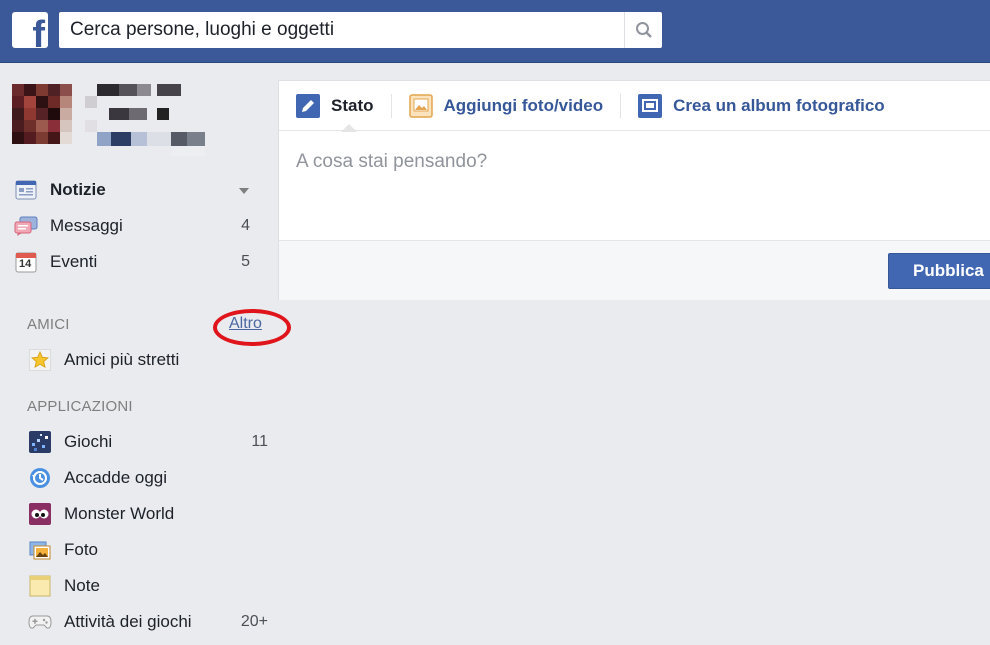 This screenshot has height=645, width=990. I want to click on app-item-giochi: Giochi 11, so click(148, 442).